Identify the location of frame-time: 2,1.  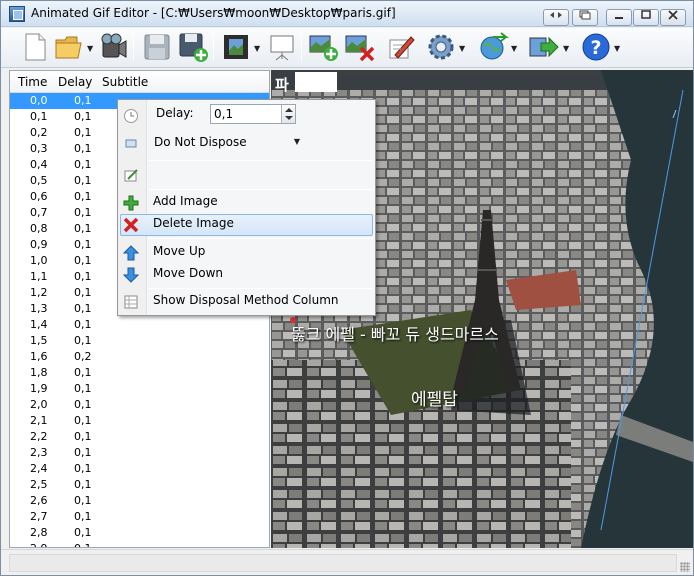
(39, 420).